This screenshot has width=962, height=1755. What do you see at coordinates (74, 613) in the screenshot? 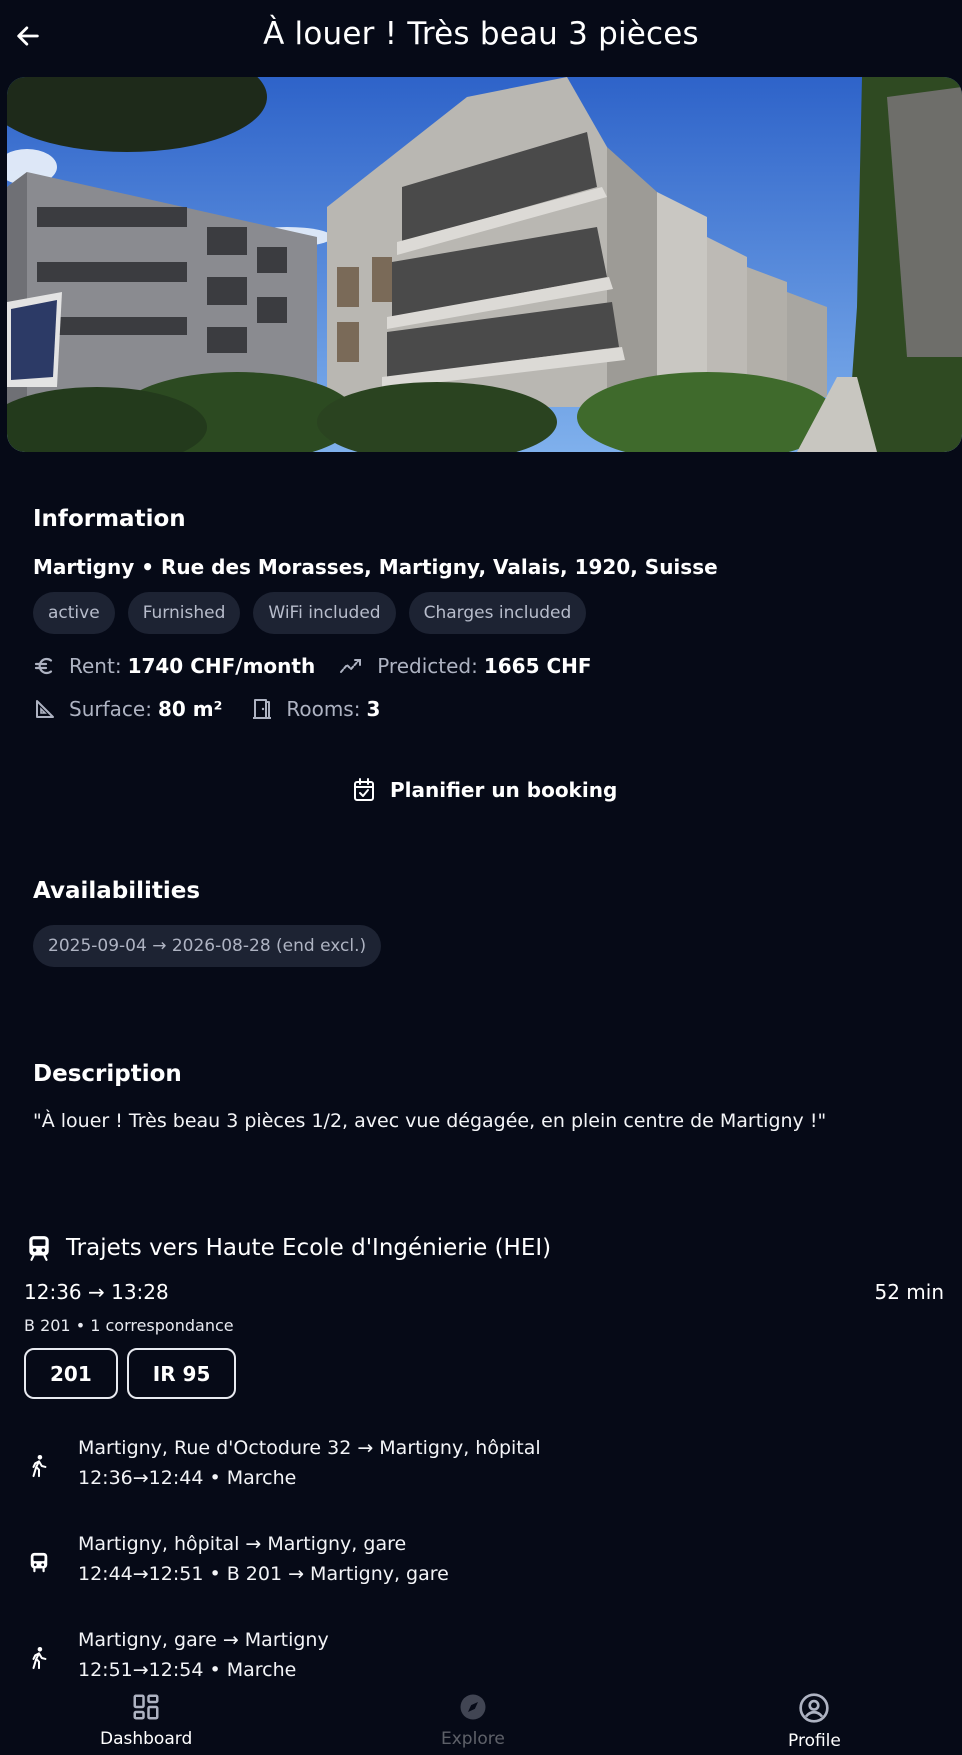
I see `tag-chip: active` at bounding box center [74, 613].